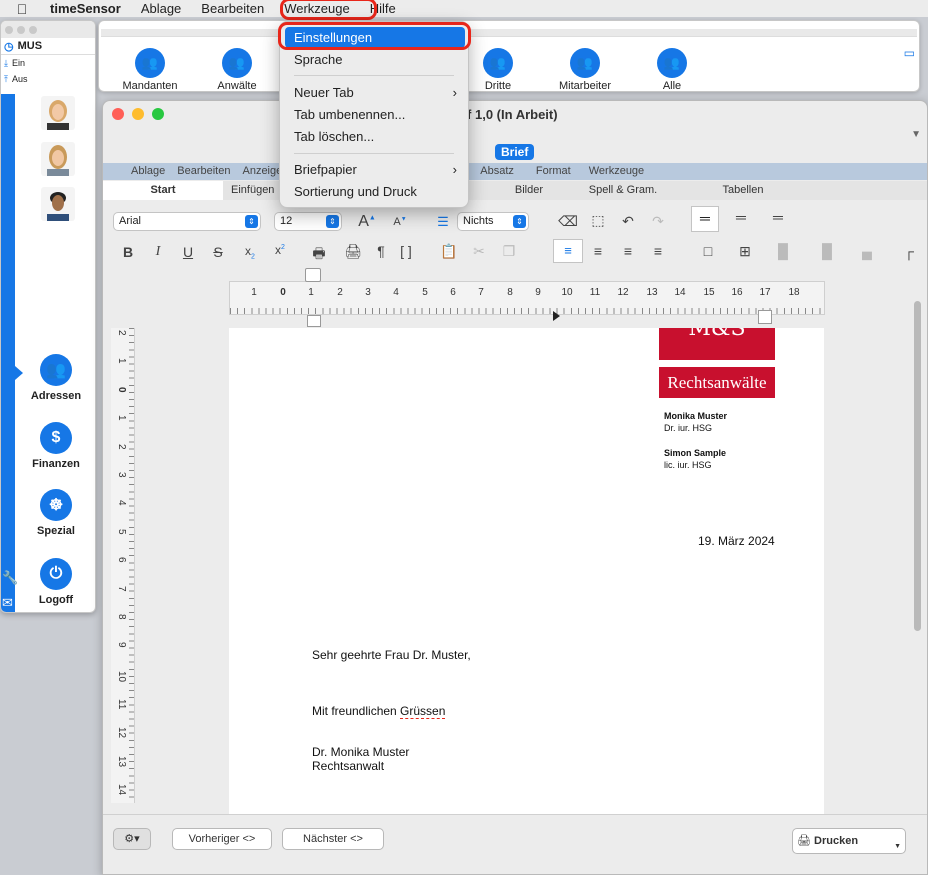  Describe the element at coordinates (598, 251) in the screenshot. I see `align-center-icon: ≡` at that location.